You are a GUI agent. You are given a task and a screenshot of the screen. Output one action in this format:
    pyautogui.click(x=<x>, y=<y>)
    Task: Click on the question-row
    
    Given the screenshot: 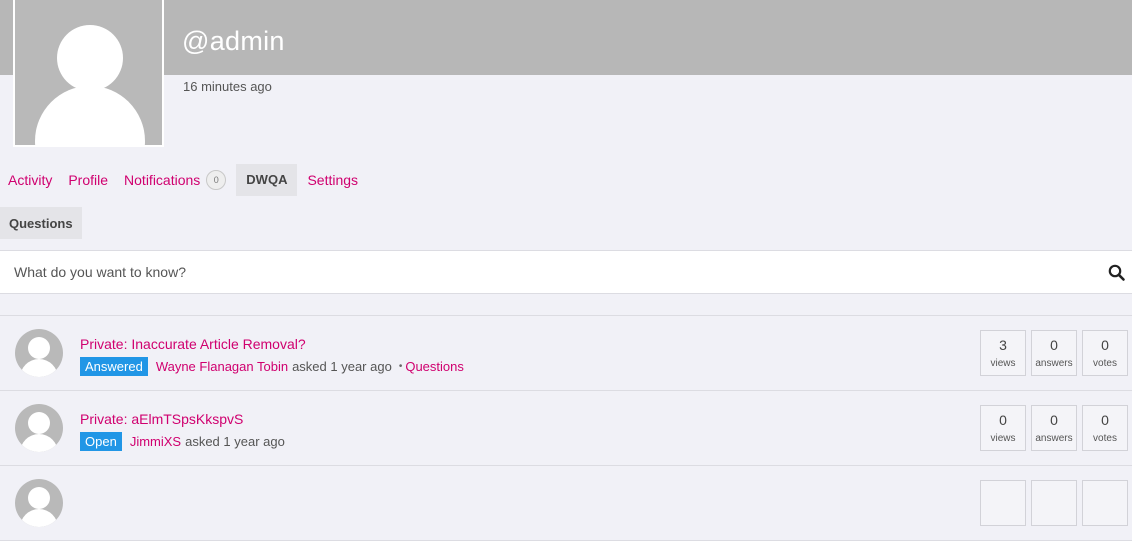 What is the action you would take?
    pyautogui.click(x=566, y=503)
    